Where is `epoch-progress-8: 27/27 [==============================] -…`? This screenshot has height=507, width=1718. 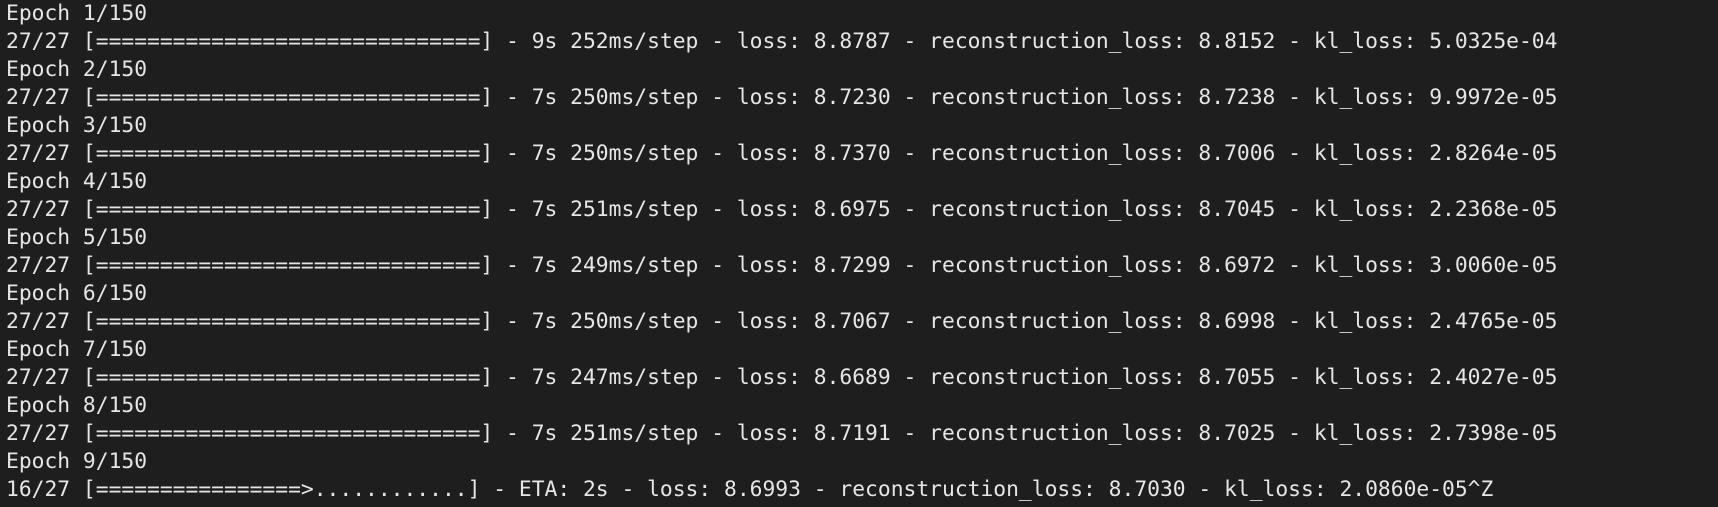
epoch-progress-8: 27/27 [==============================] -… is located at coordinates (782, 433).